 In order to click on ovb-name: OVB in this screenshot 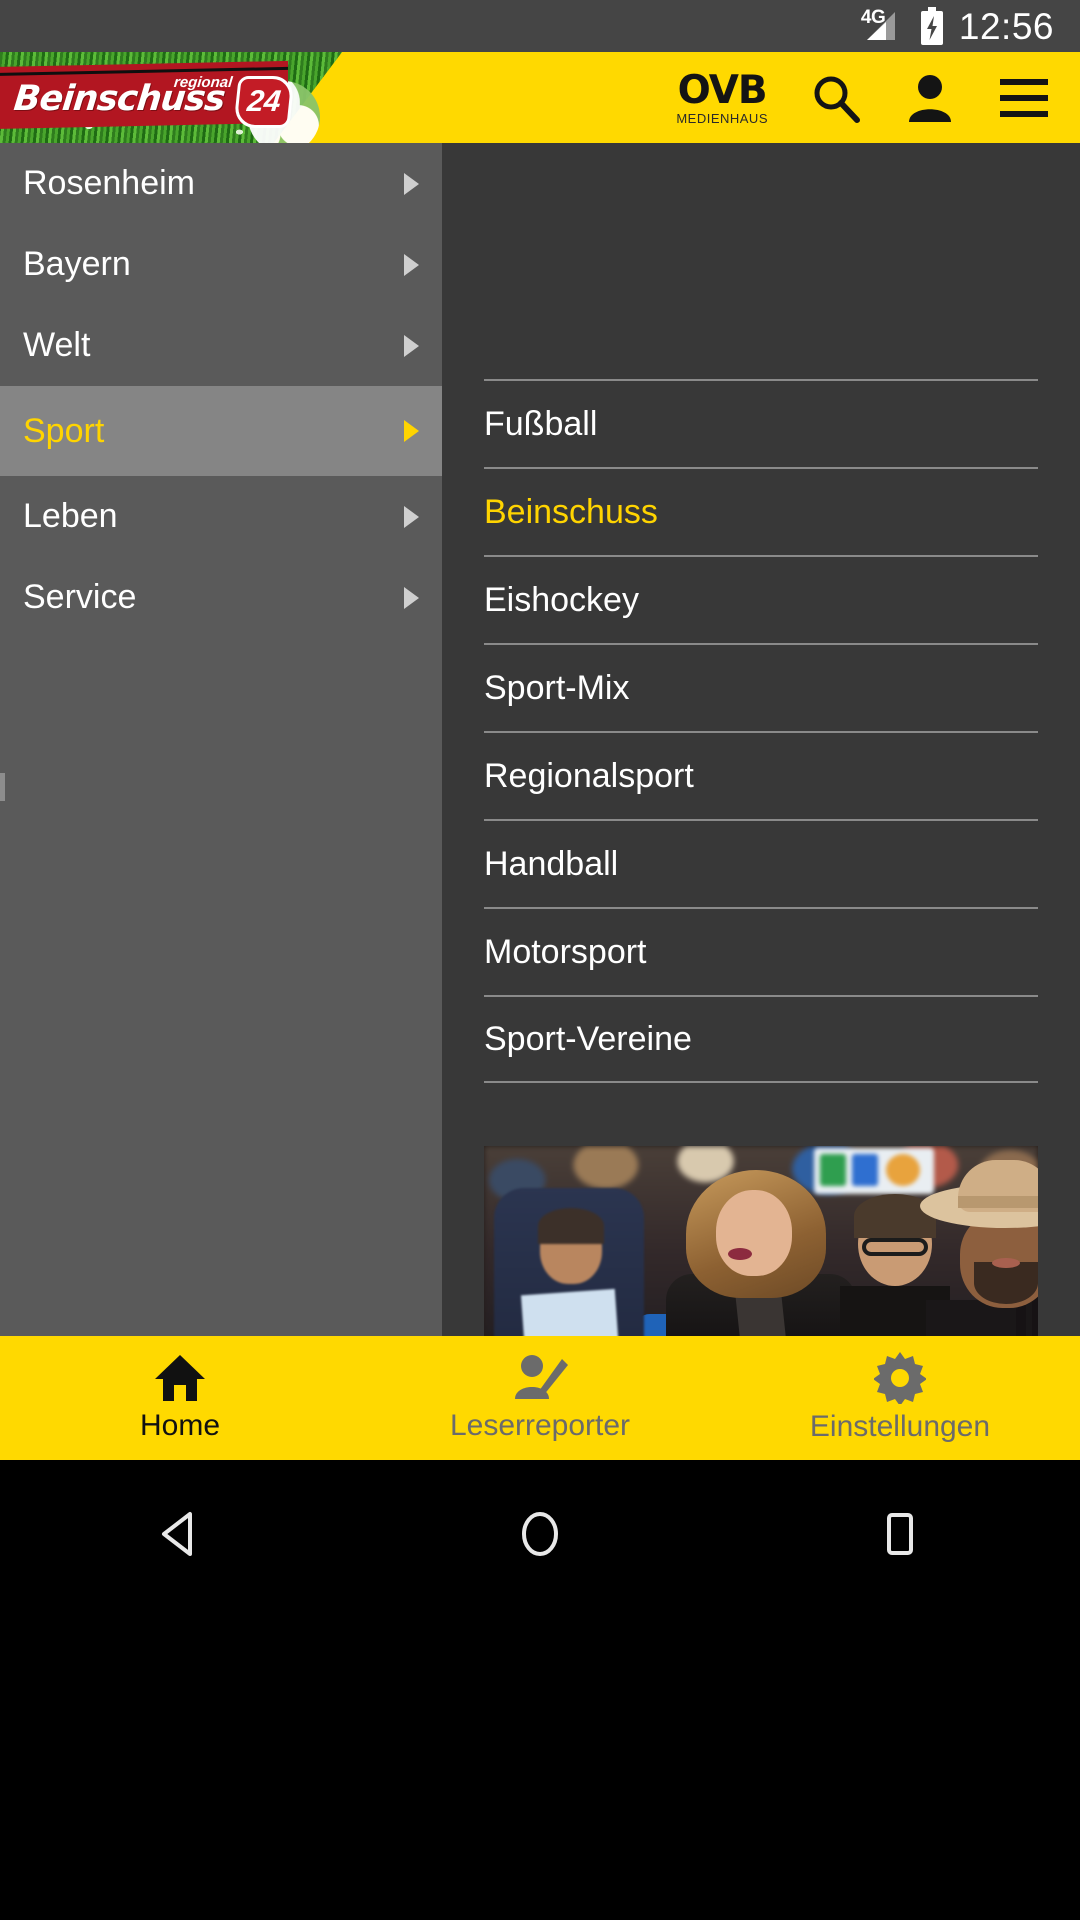, I will do `click(722, 90)`.